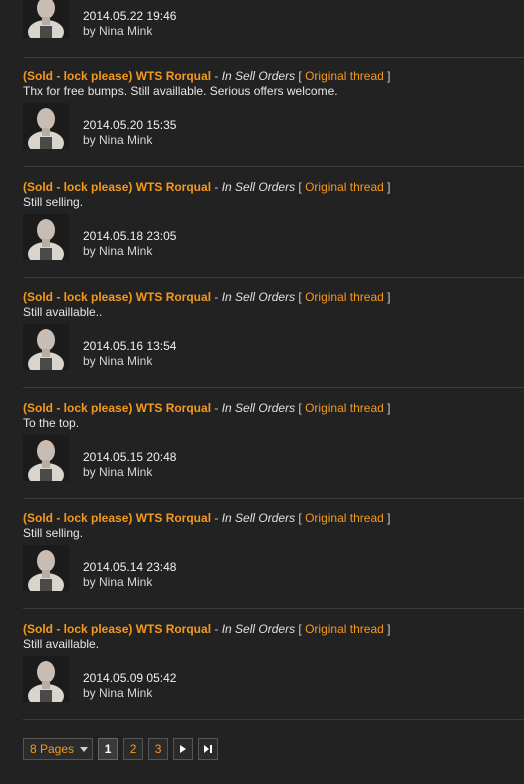  What do you see at coordinates (130, 457) in the screenshot?
I see `post-date: 2014.05.15 20:48` at bounding box center [130, 457].